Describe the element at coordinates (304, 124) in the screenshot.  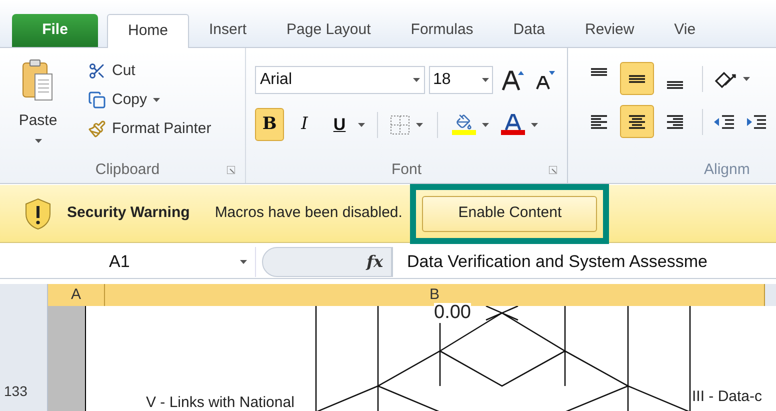
I see `italic-button: I` at that location.